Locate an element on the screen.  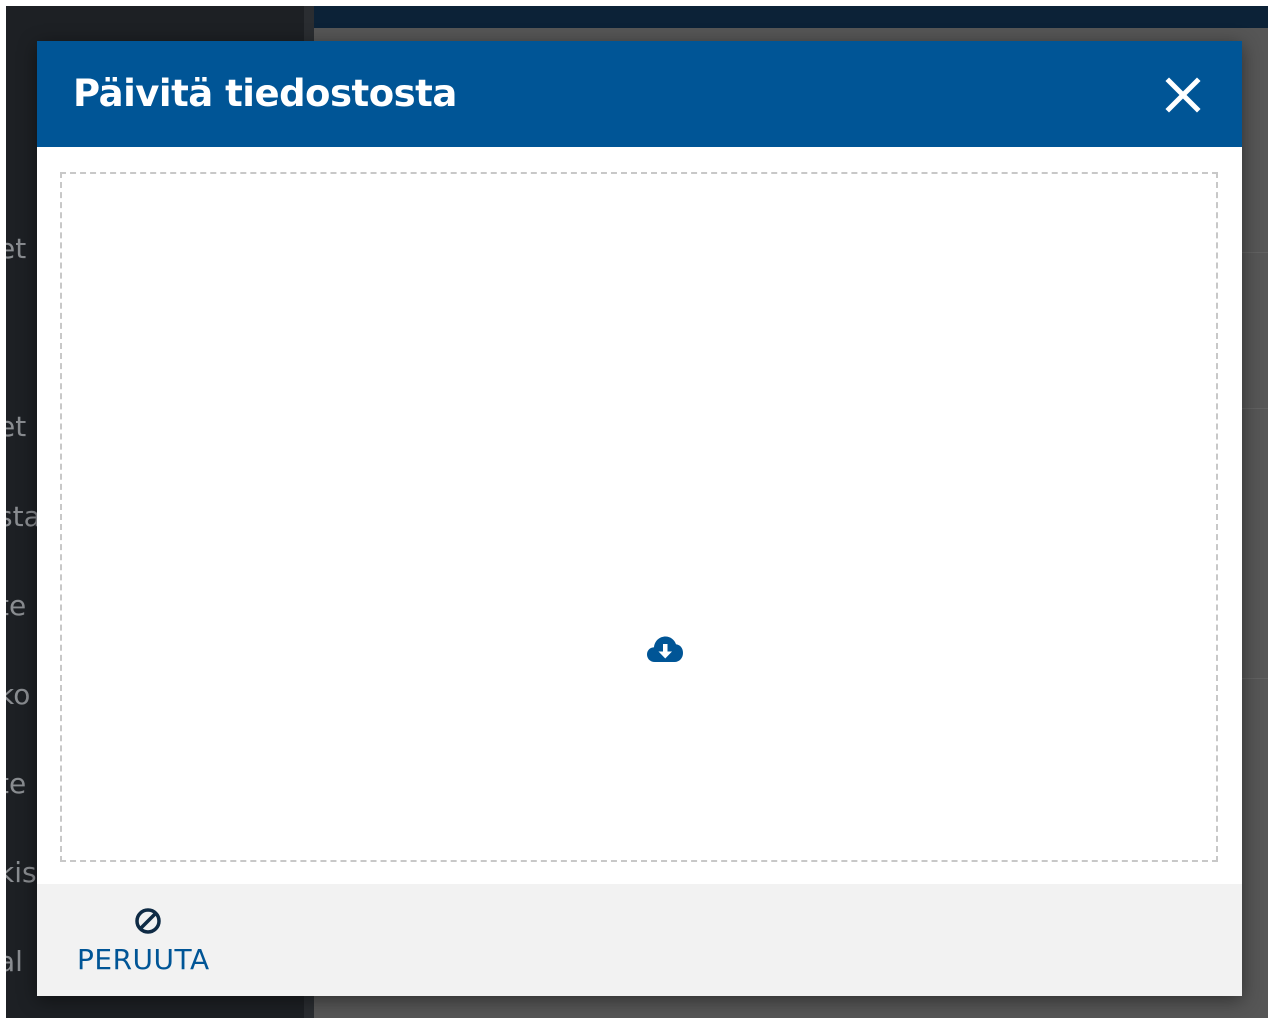
sidebar-item: kis is located at coordinates (21, 872).